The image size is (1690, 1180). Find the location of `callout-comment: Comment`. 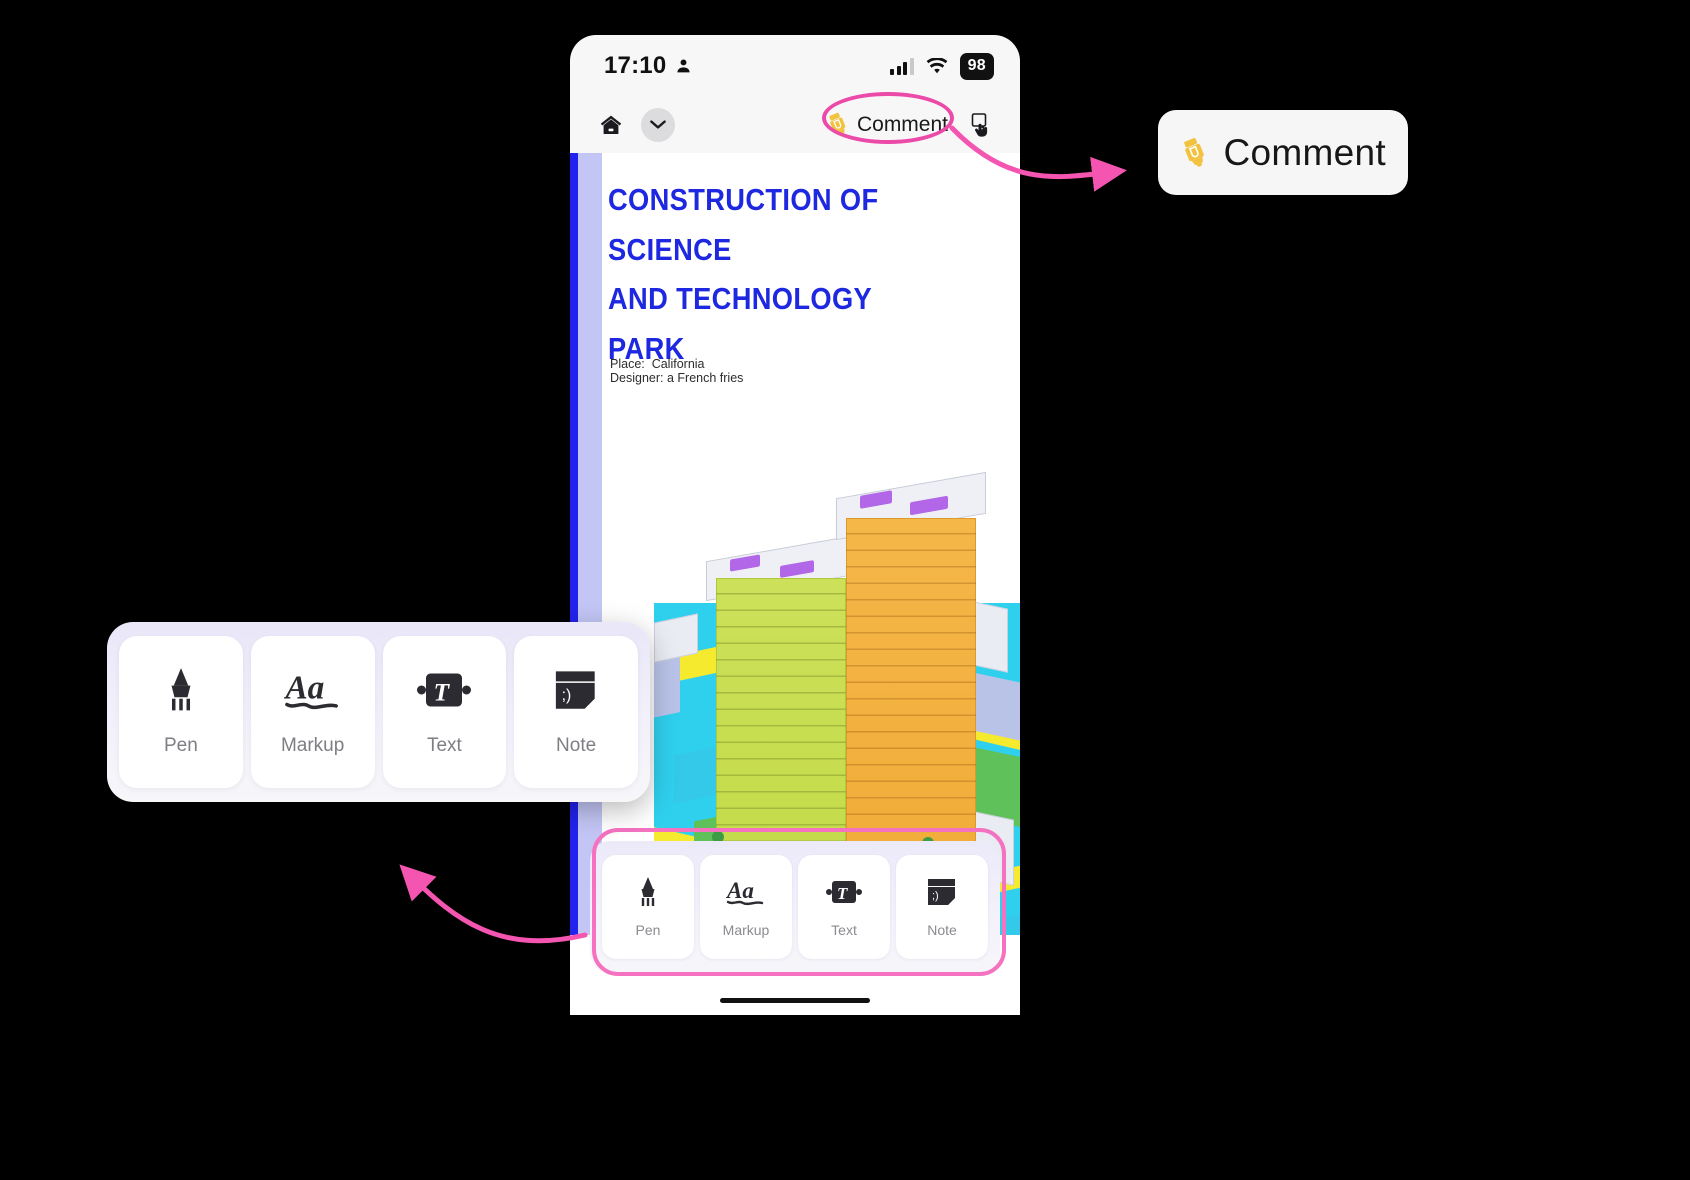

callout-comment: Comment is located at coordinates (1283, 152).